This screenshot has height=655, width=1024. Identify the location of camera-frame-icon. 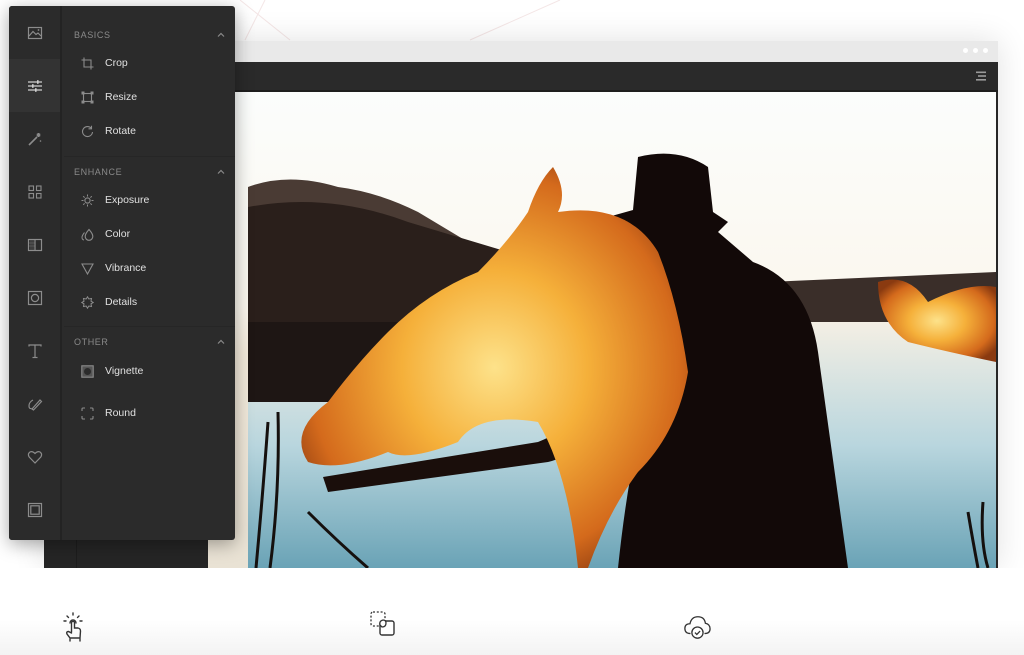
(34, 297).